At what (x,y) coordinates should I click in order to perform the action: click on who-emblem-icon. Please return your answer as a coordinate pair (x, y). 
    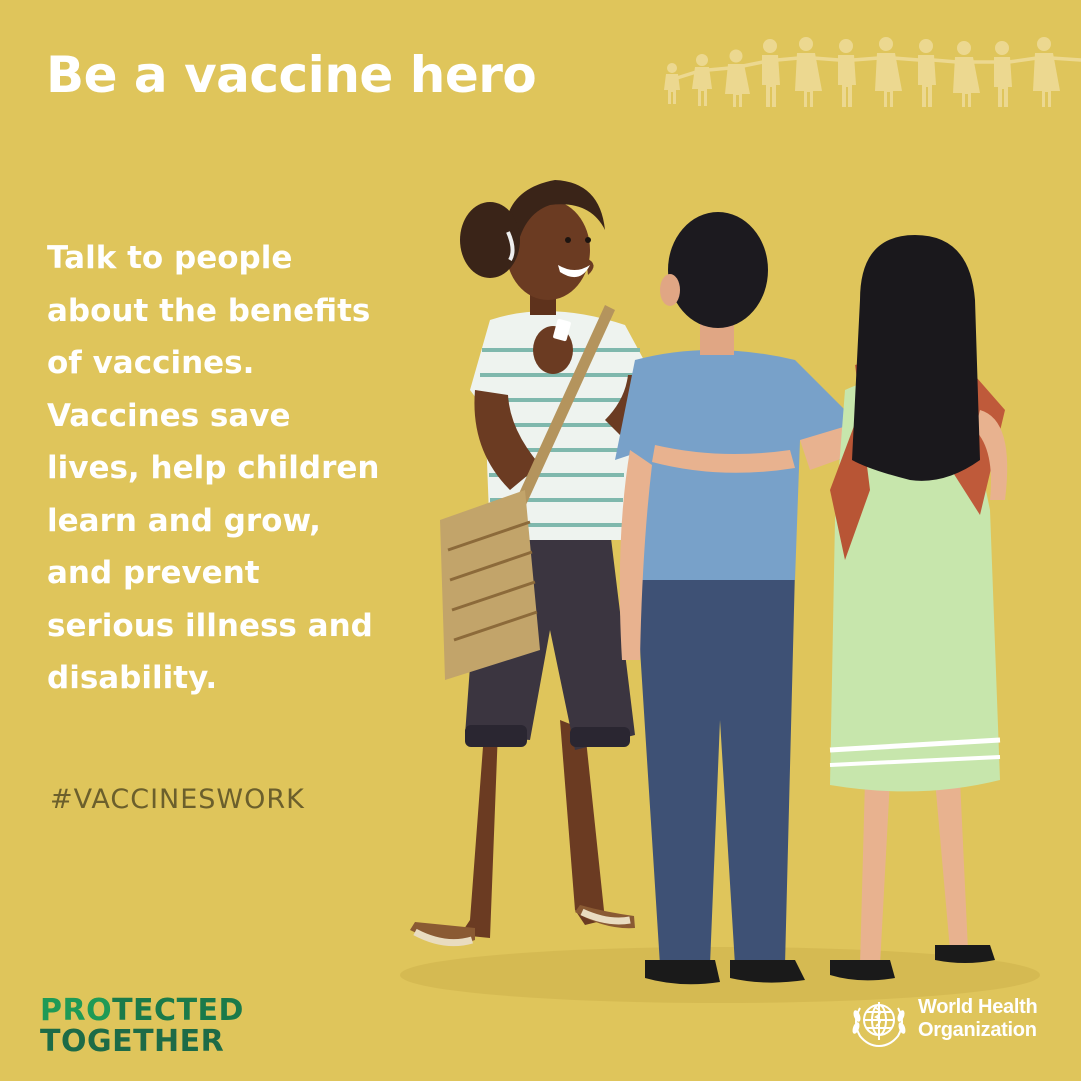
    Looking at the image, I should click on (879, 1025).